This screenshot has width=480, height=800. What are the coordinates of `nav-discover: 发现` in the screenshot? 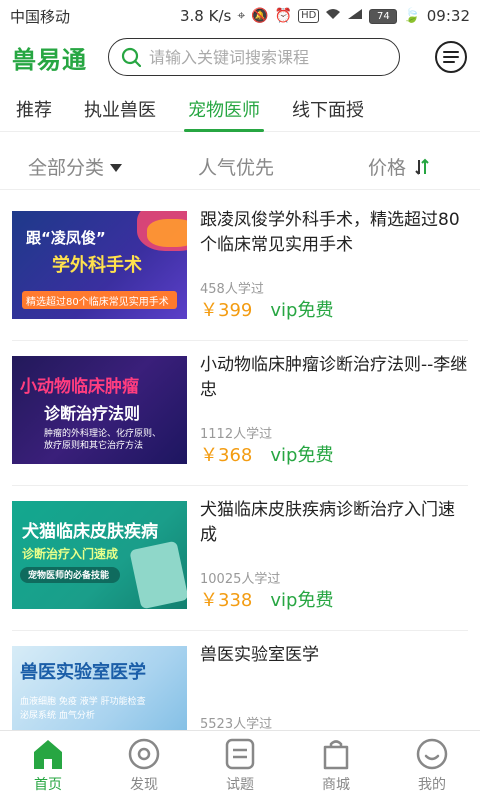 It's located at (144, 765).